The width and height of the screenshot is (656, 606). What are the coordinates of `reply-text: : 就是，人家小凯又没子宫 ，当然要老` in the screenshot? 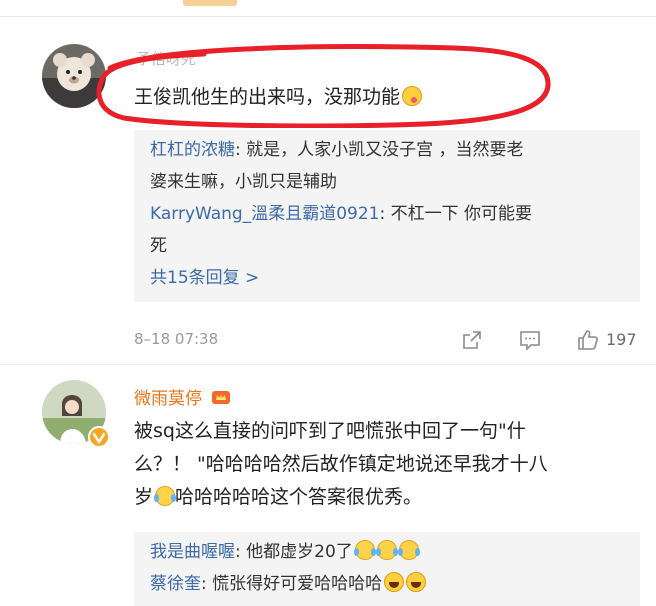 It's located at (379, 150).